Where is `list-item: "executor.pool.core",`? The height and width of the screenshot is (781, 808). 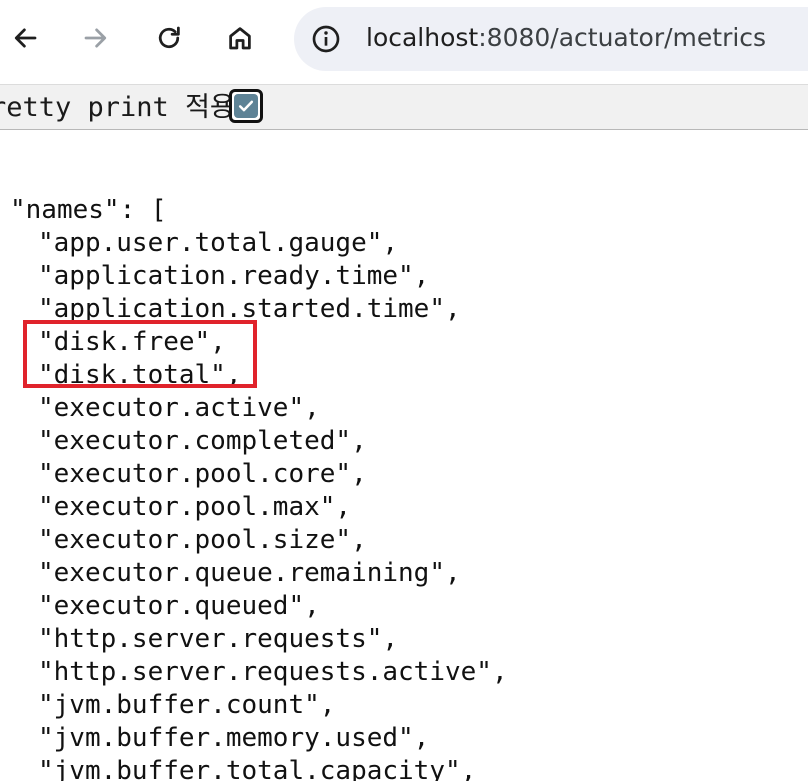 list-item: "executor.pool.core", is located at coordinates (202, 474).